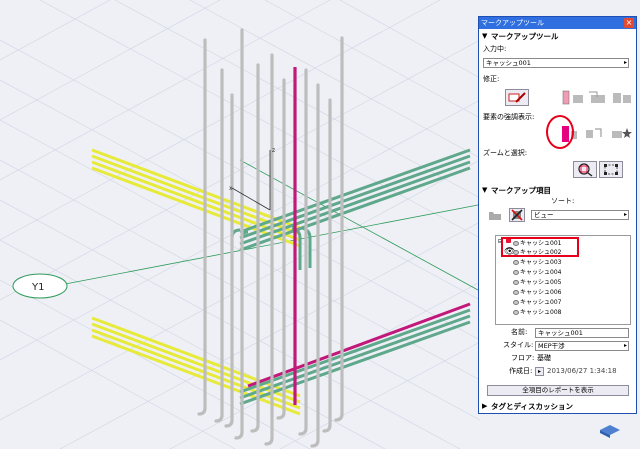 The image size is (640, 449). Describe the element at coordinates (560, 333) in the screenshot. I see `name-field-value: キャッシュ001` at that location.